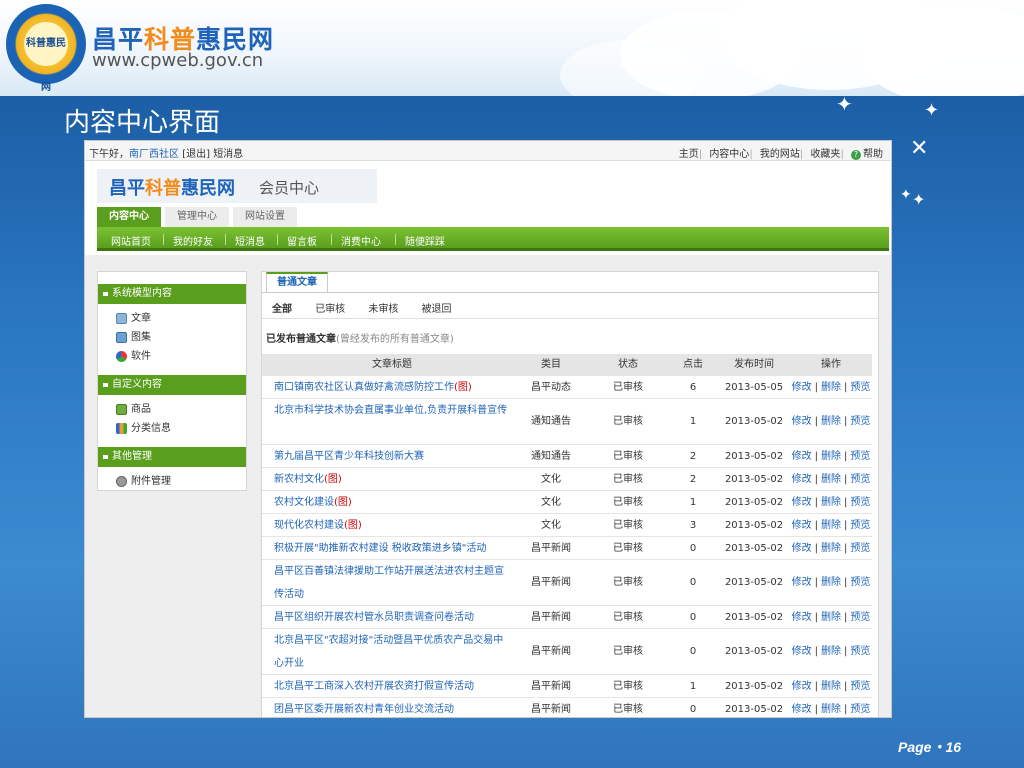  What do you see at coordinates (392, 652) in the screenshot?
I see `article-title-link: 北京昌平区"农超对接"活动暨昌平优质农产品交易中心开业` at bounding box center [392, 652].